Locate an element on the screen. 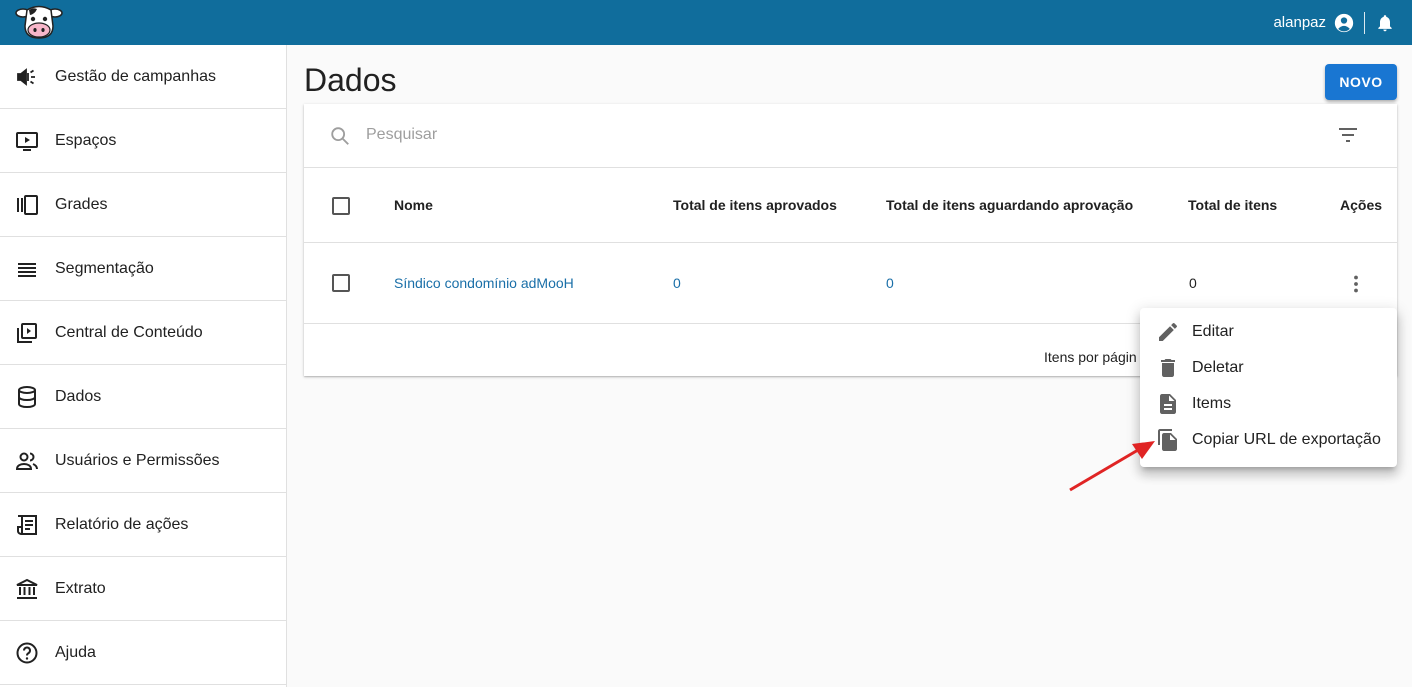 The width and height of the screenshot is (1412, 687). user-area: alanpaz is located at coordinates (1342, 22).